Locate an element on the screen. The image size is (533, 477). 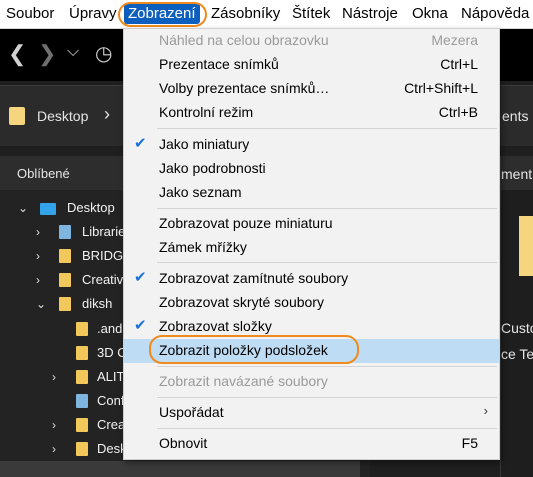
menu-item-label: Zobrazovat pouze miniaturu is located at coordinates (246, 223).